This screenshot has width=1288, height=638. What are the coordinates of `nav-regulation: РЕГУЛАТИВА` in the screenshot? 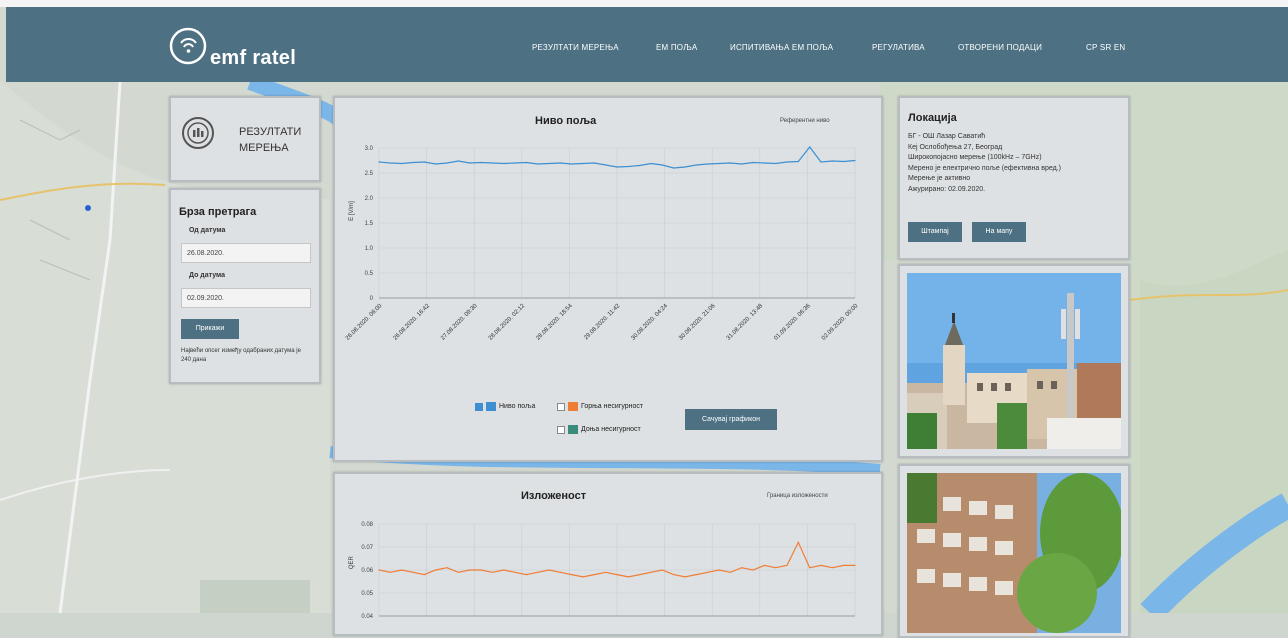 It's located at (898, 47).